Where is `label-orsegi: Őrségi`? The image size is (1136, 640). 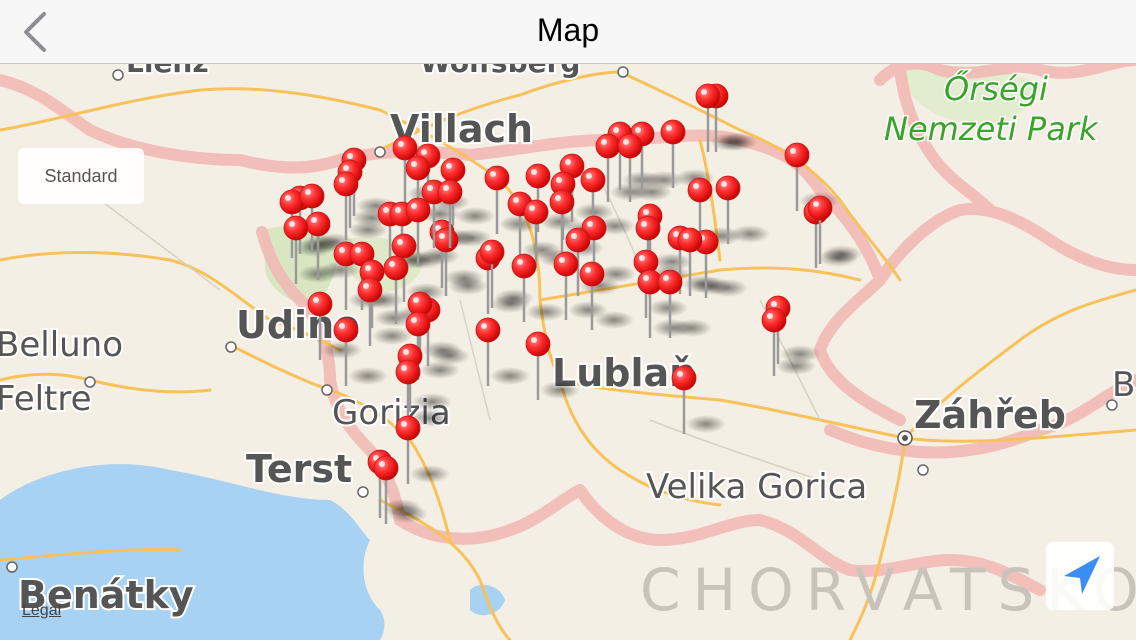 label-orsegi: Őrségi is located at coordinates (996, 88).